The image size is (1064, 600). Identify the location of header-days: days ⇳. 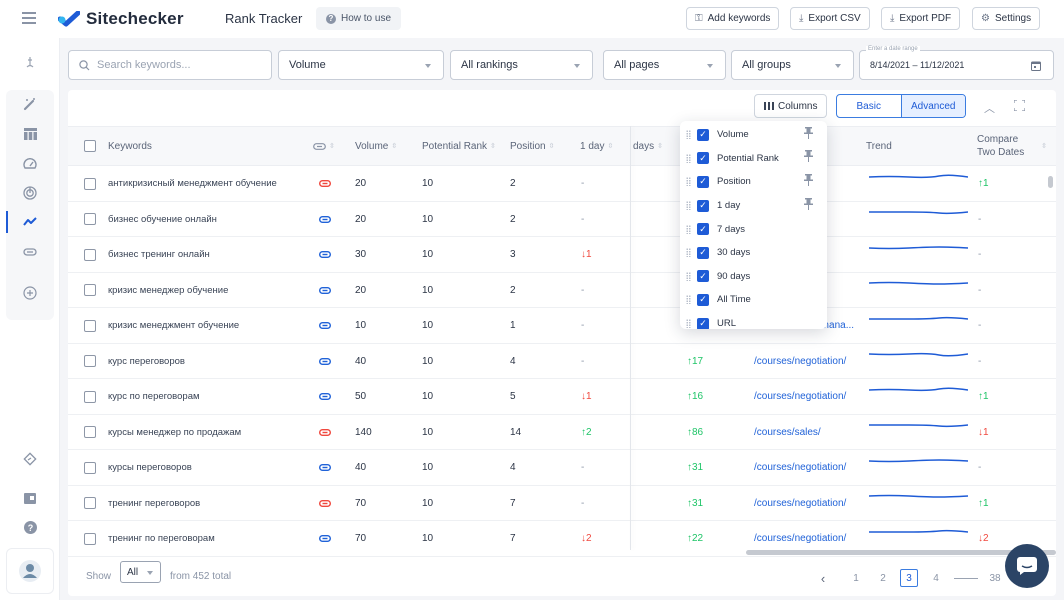
(648, 146).